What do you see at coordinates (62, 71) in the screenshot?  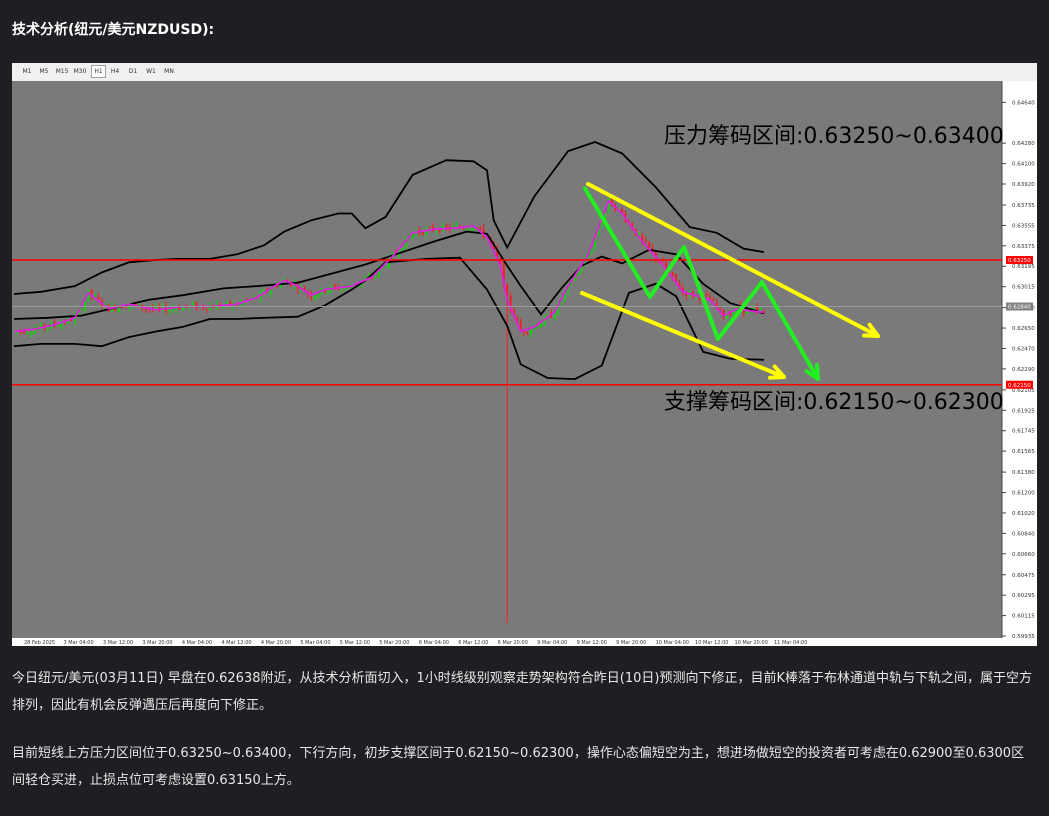 I see `tf-m15-button: M15` at bounding box center [62, 71].